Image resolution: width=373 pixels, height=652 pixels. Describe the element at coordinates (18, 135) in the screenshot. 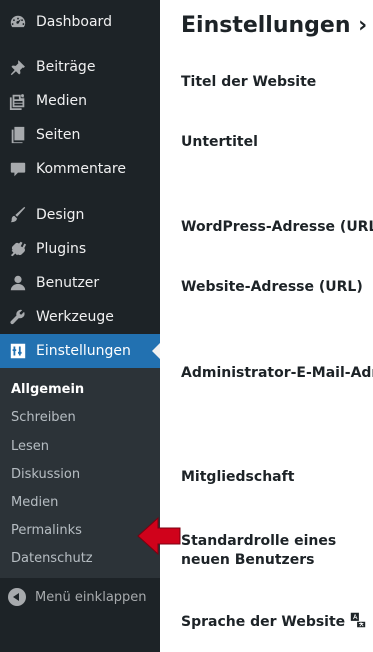

I see `pages-icon` at that location.